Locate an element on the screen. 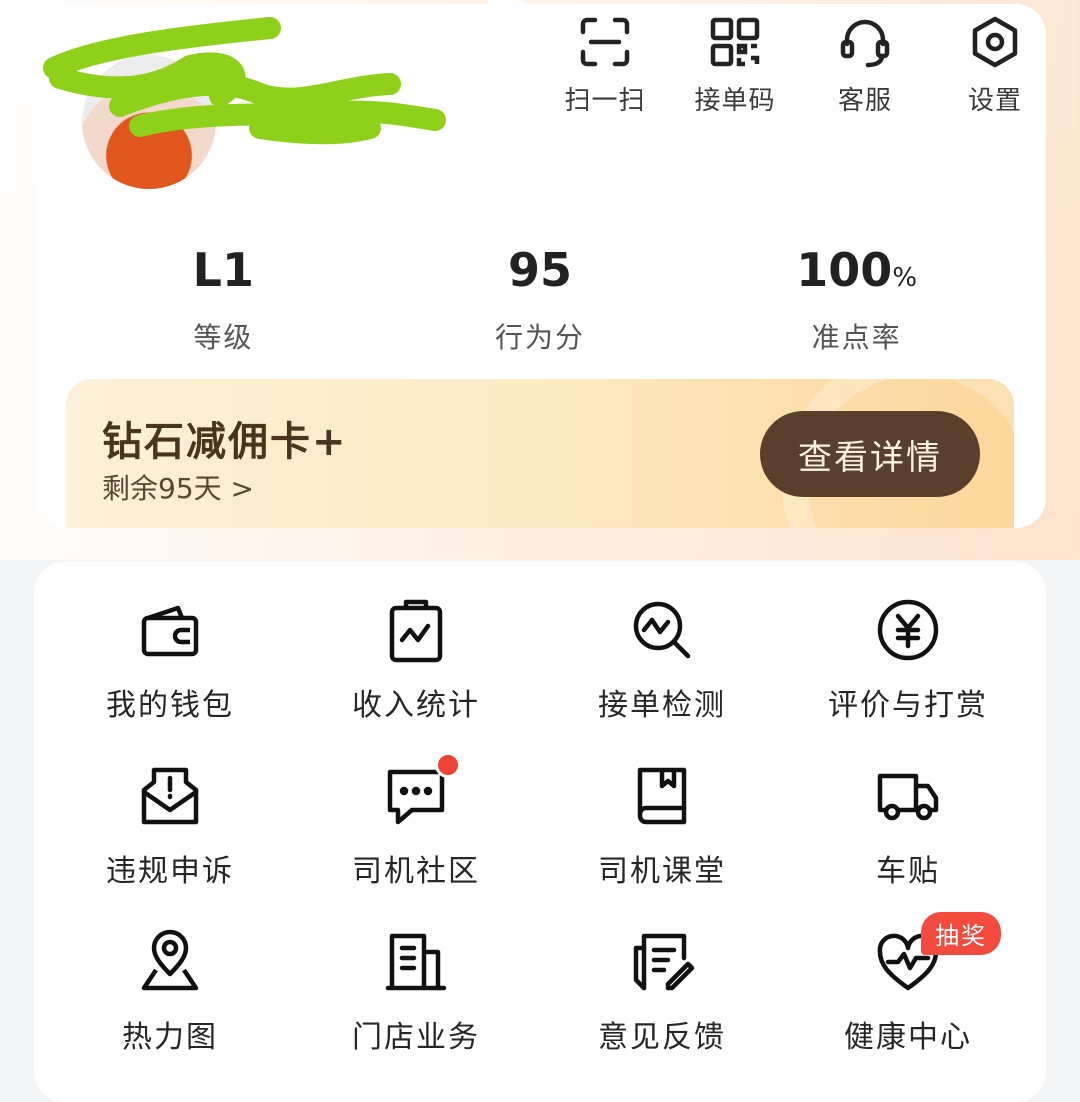 This screenshot has height=1102, width=1080. grid-item-label: 热力图 is located at coordinates (170, 1037).